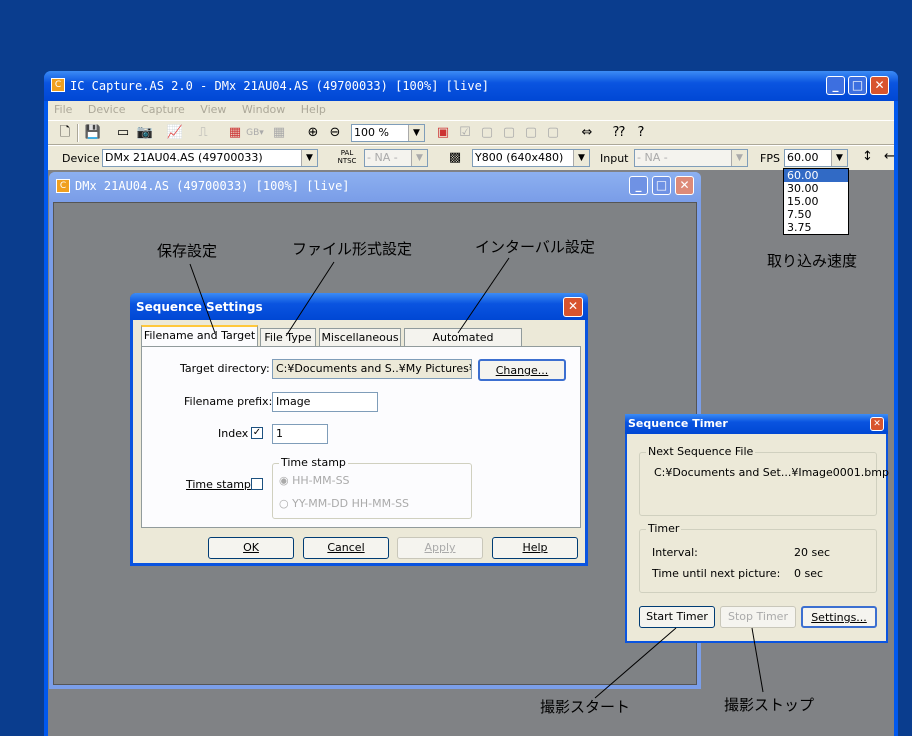 The height and width of the screenshot is (736, 912). I want to click on pointer-line-start, so click(635, 663).